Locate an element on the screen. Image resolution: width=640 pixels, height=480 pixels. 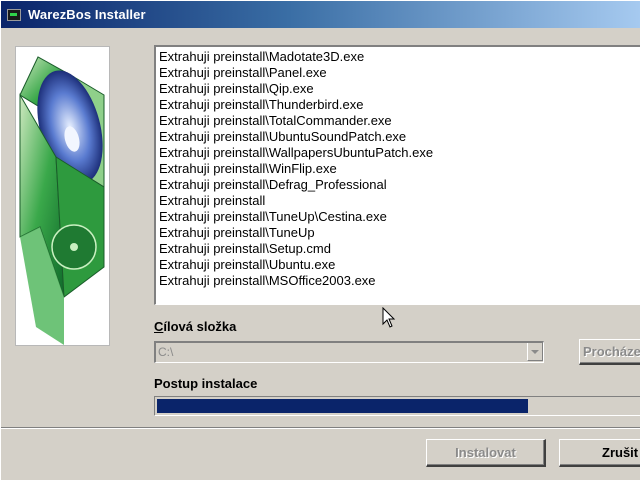
mouse-cursor-icon is located at coordinates (389, 317).